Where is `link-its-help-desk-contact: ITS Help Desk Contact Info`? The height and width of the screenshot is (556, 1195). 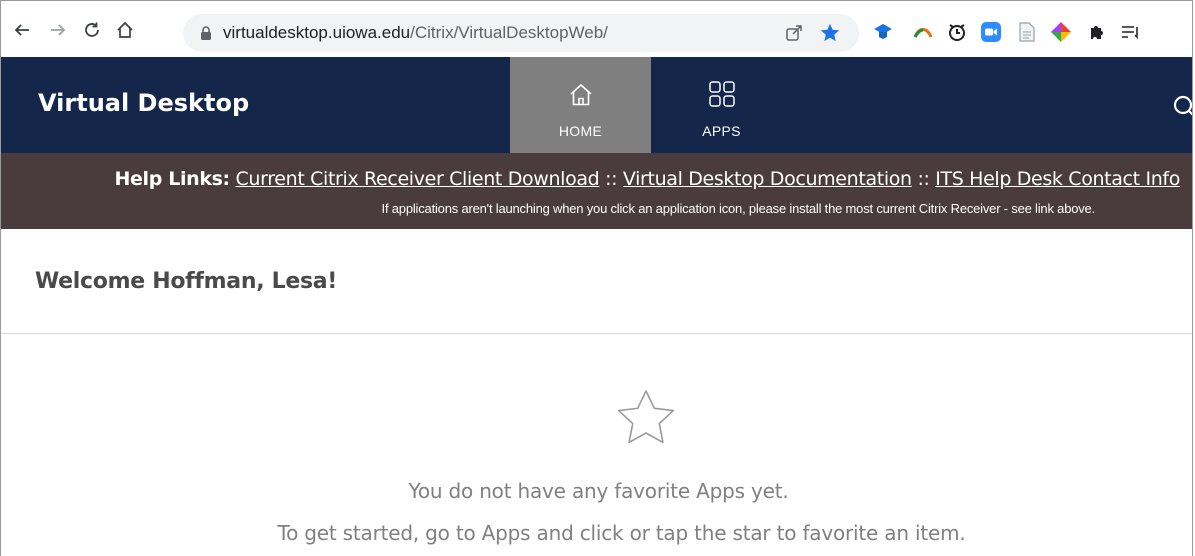 link-its-help-desk-contact: ITS Help Desk Contact Info is located at coordinates (1057, 179).